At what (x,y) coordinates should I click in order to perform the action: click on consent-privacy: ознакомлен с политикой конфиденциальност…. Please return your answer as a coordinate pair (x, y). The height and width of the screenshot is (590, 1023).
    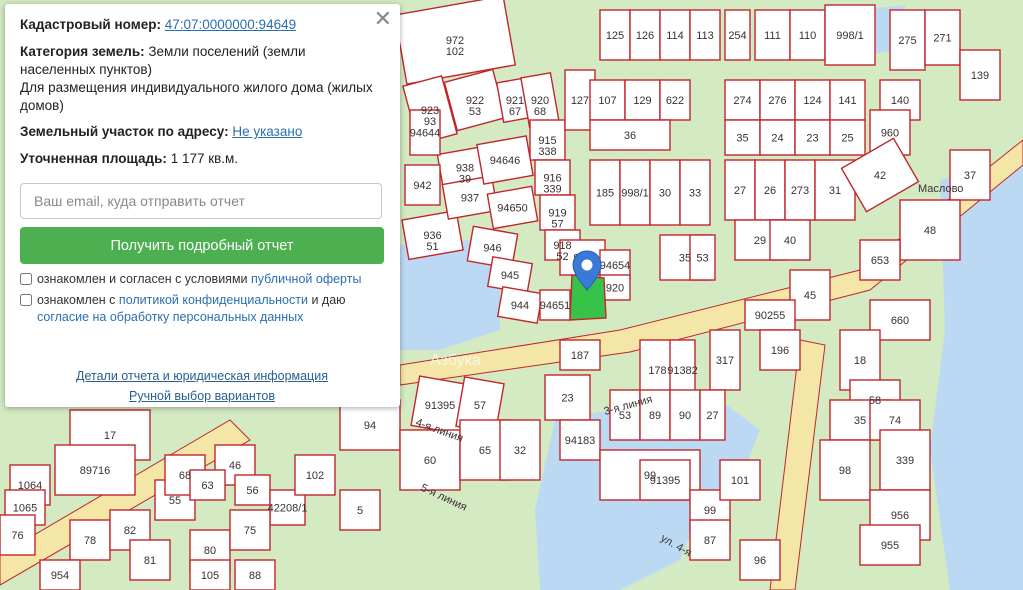
    Looking at the image, I should click on (202, 309).